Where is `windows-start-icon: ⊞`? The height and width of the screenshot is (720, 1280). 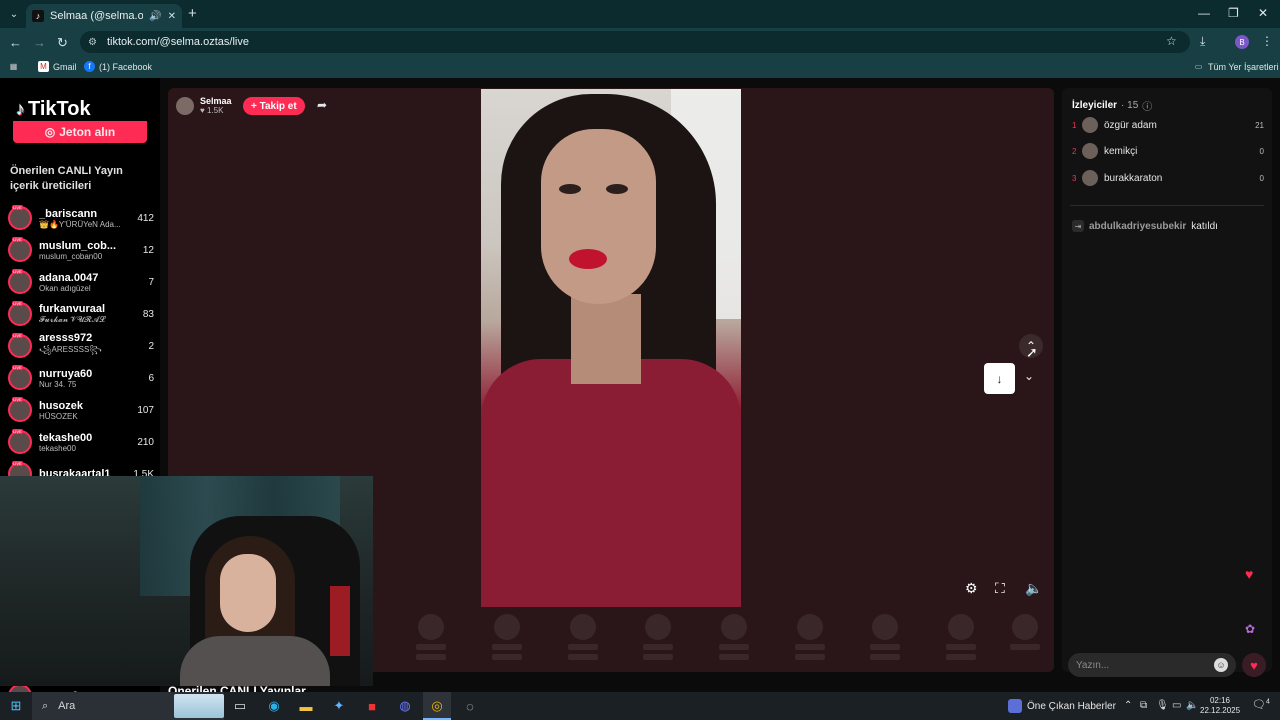
windows-start-icon: ⊞ is located at coordinates (16, 706).